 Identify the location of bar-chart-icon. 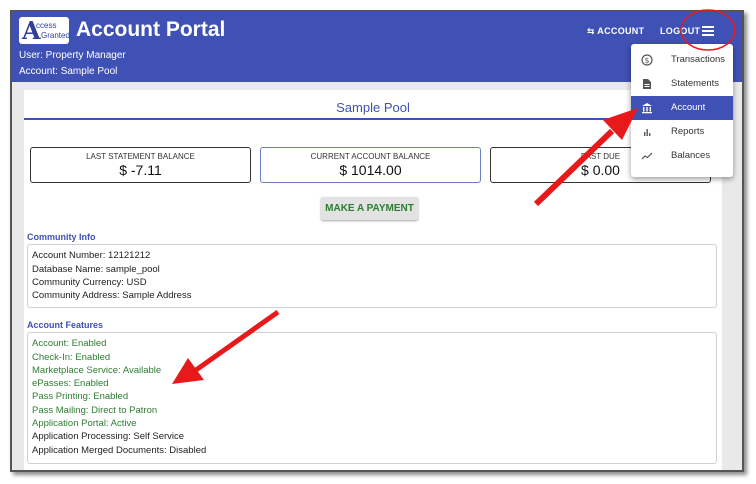
(647, 132).